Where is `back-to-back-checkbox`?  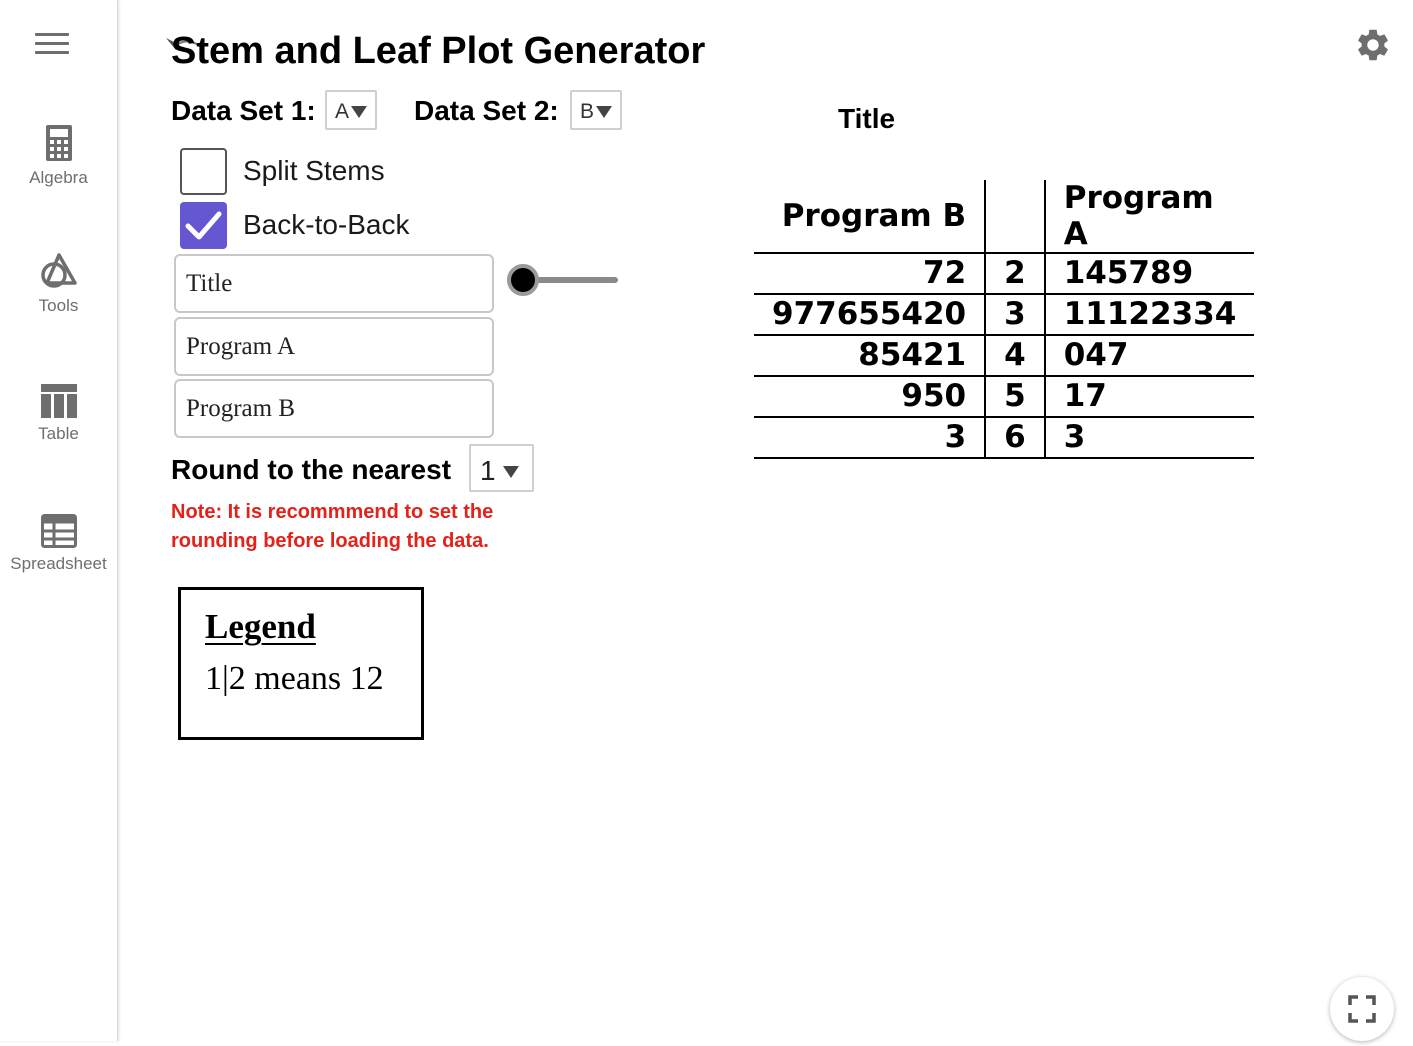 back-to-back-checkbox is located at coordinates (203, 225).